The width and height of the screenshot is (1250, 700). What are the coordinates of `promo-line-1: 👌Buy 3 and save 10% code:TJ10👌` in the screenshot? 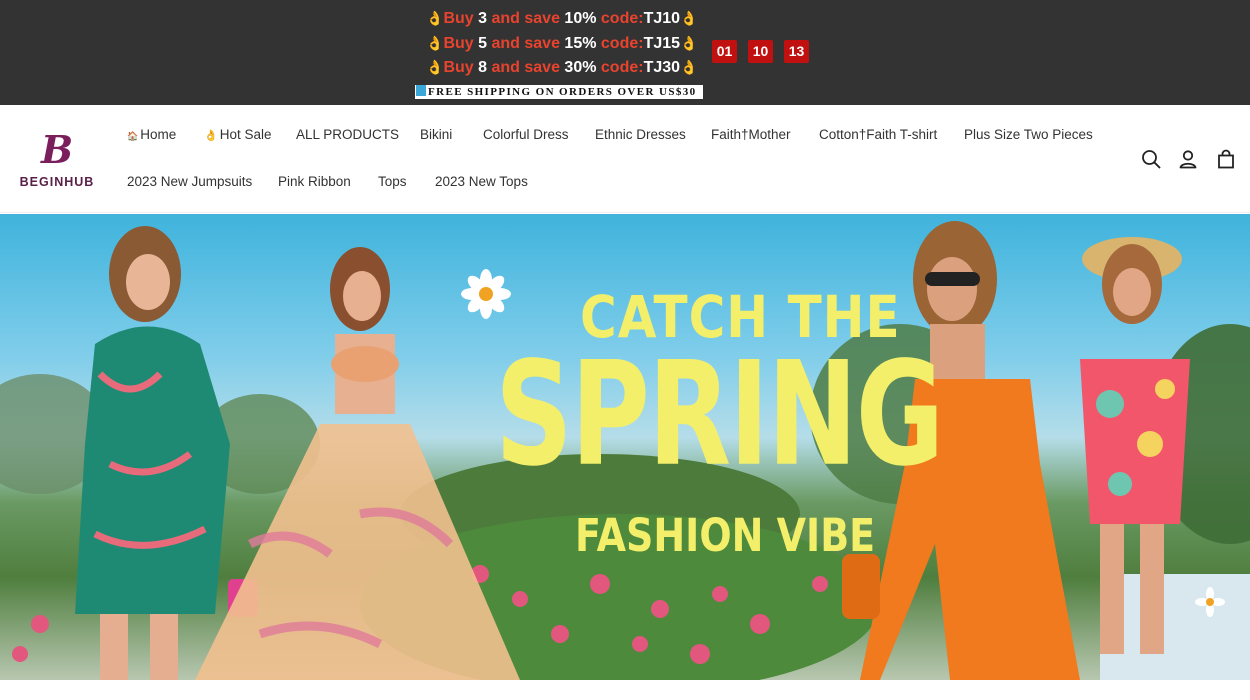 It's located at (562, 18).